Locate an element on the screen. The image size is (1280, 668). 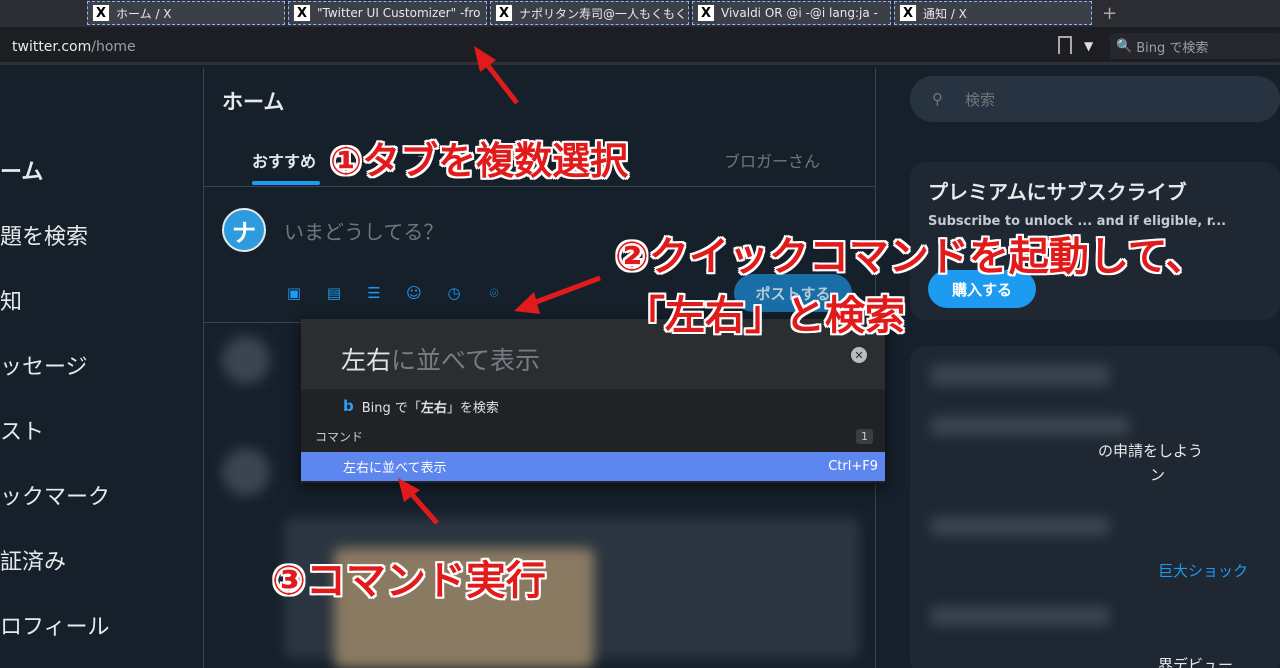
browser-search-field: 🔍 Bing で検索 is located at coordinates (1195, 46).